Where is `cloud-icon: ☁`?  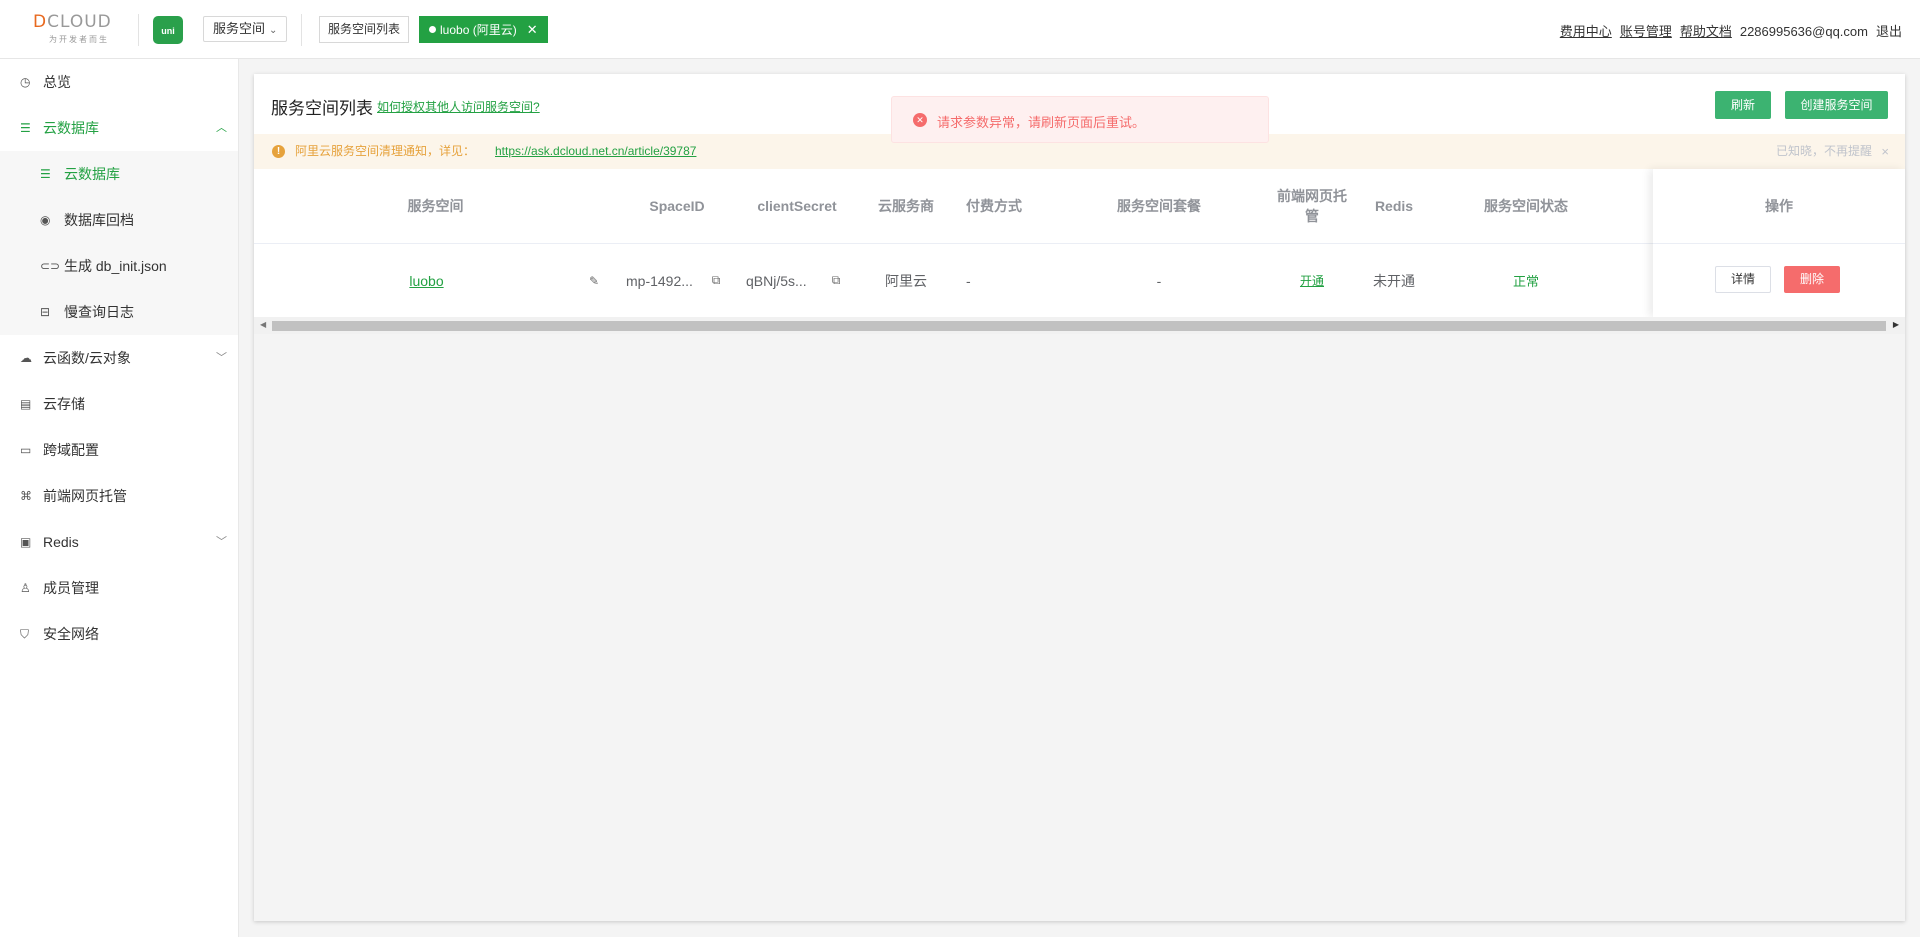 cloud-icon: ☁ is located at coordinates (26, 358).